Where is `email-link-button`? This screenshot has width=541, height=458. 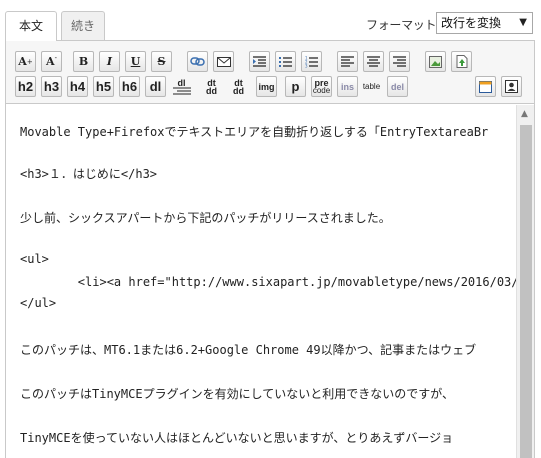
email-link-button is located at coordinates (223, 61).